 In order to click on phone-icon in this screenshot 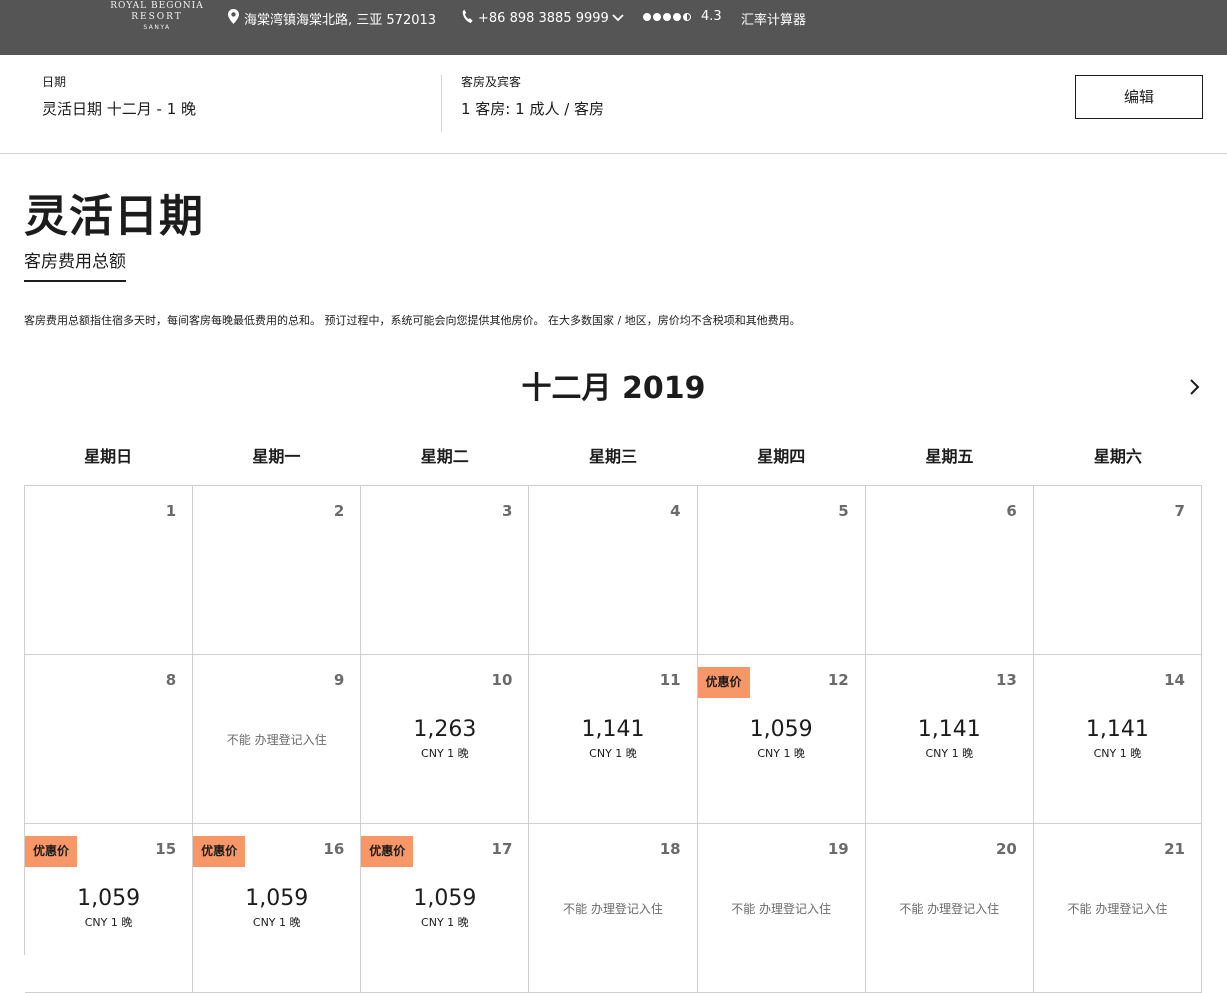, I will do `click(467, 18)`.